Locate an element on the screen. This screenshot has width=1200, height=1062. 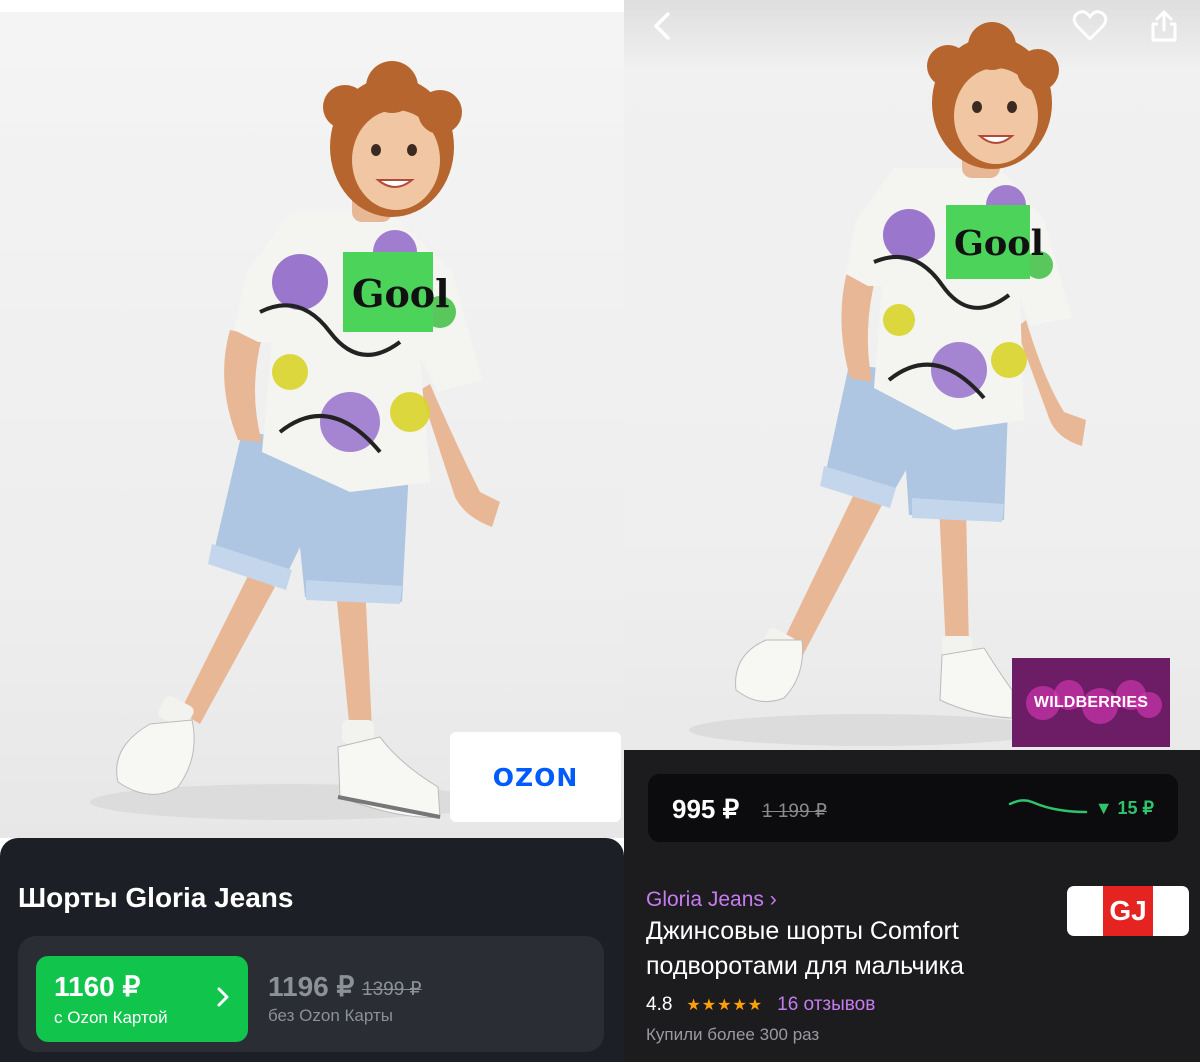
ozon-card-price-button: 1160 ₽ с Ozon Картой is located at coordinates (142, 999).